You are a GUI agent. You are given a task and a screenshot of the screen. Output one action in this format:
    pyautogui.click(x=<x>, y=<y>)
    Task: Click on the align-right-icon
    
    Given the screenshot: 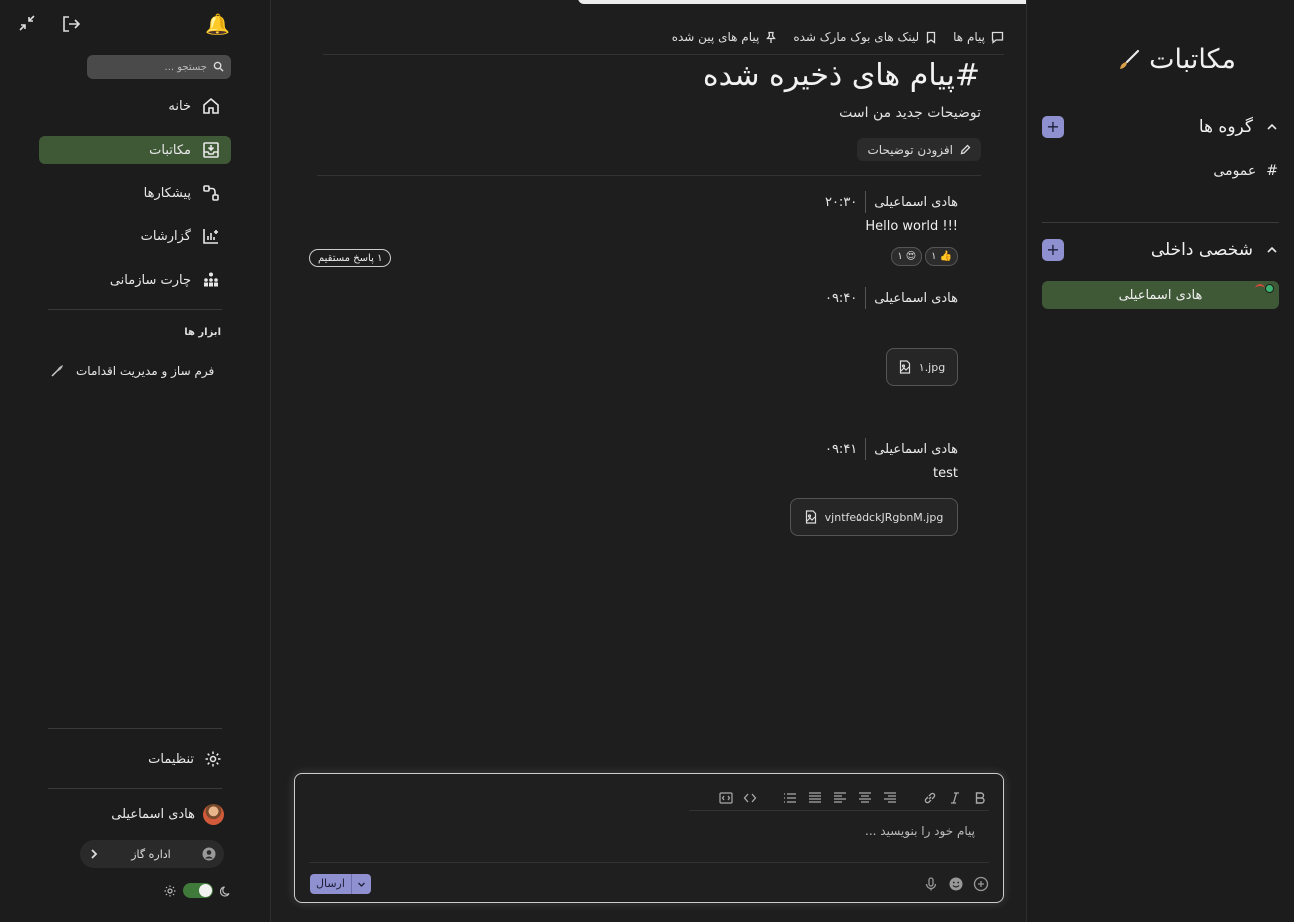 What is the action you would take?
    pyautogui.click(x=890, y=798)
    